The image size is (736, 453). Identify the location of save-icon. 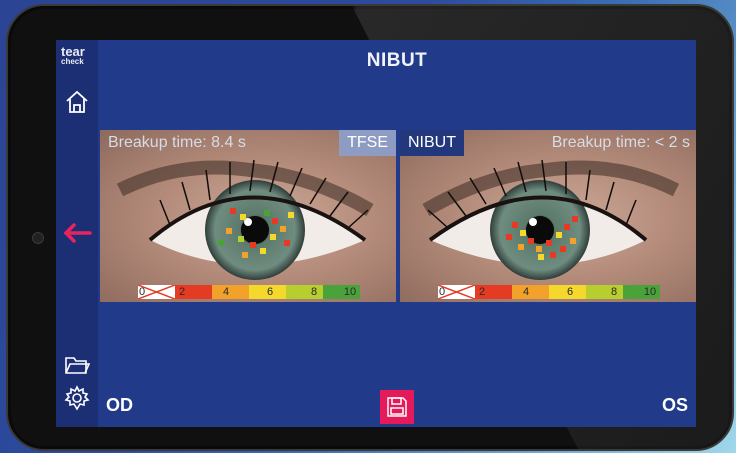
(397, 407).